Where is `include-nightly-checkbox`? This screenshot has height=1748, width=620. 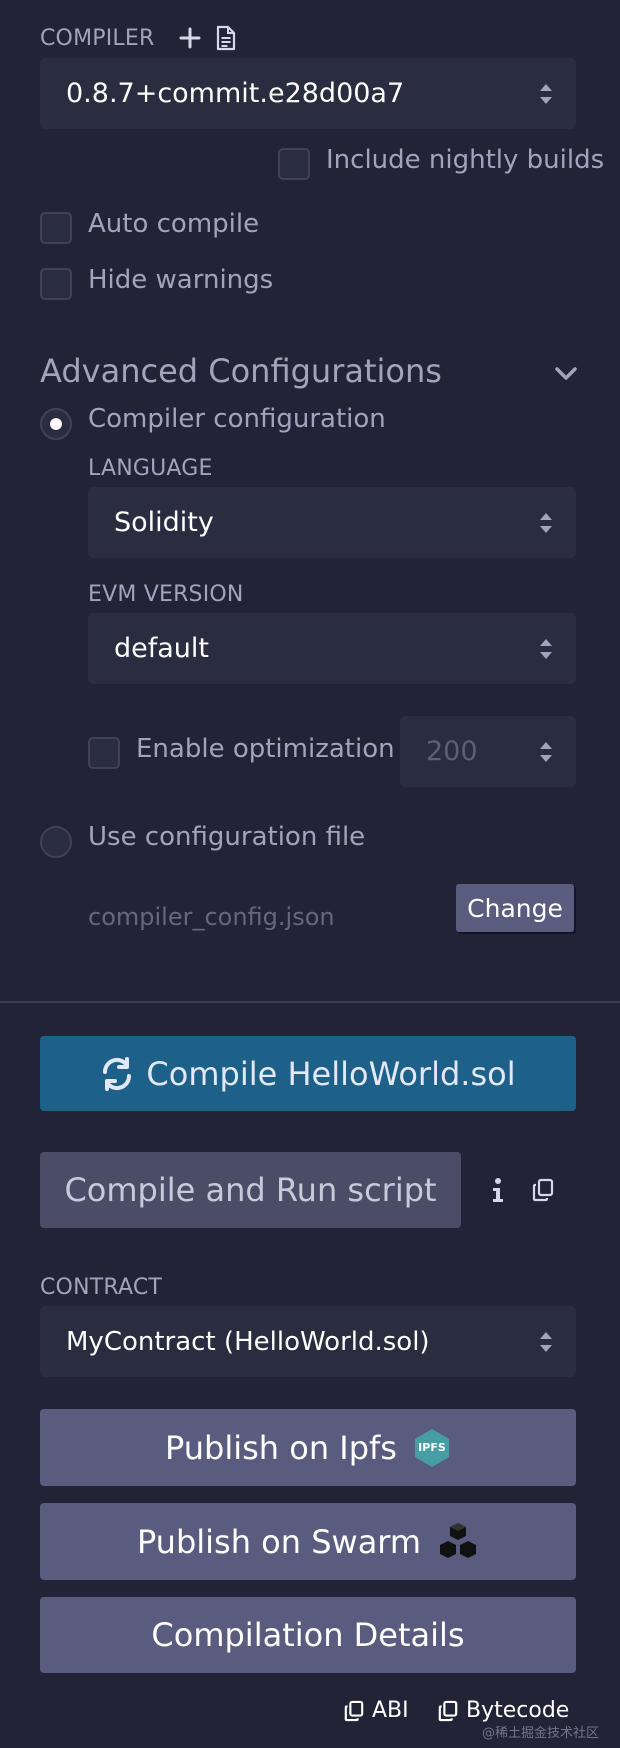
include-nightly-checkbox is located at coordinates (294, 164).